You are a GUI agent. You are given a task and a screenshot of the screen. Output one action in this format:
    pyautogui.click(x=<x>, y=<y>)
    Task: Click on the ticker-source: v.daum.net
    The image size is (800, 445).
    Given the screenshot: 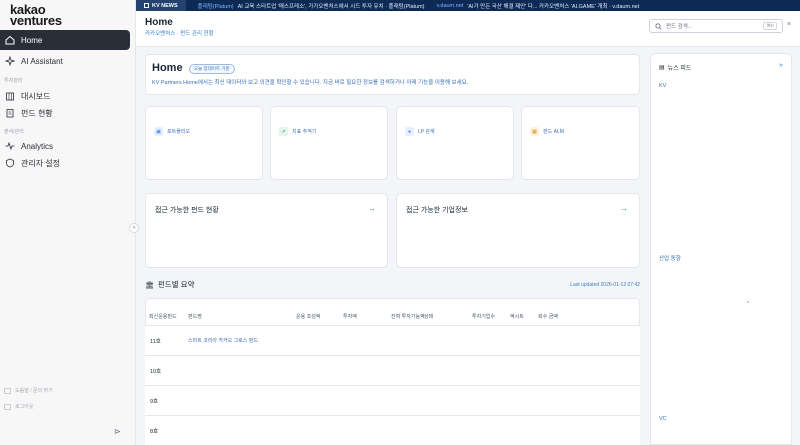 What is the action you would take?
    pyautogui.click(x=450, y=6)
    